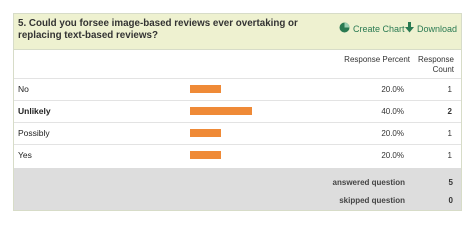 The width and height of the screenshot is (474, 240). Describe the element at coordinates (450, 200) in the screenshot. I see `skipped-question-value: 0` at that location.